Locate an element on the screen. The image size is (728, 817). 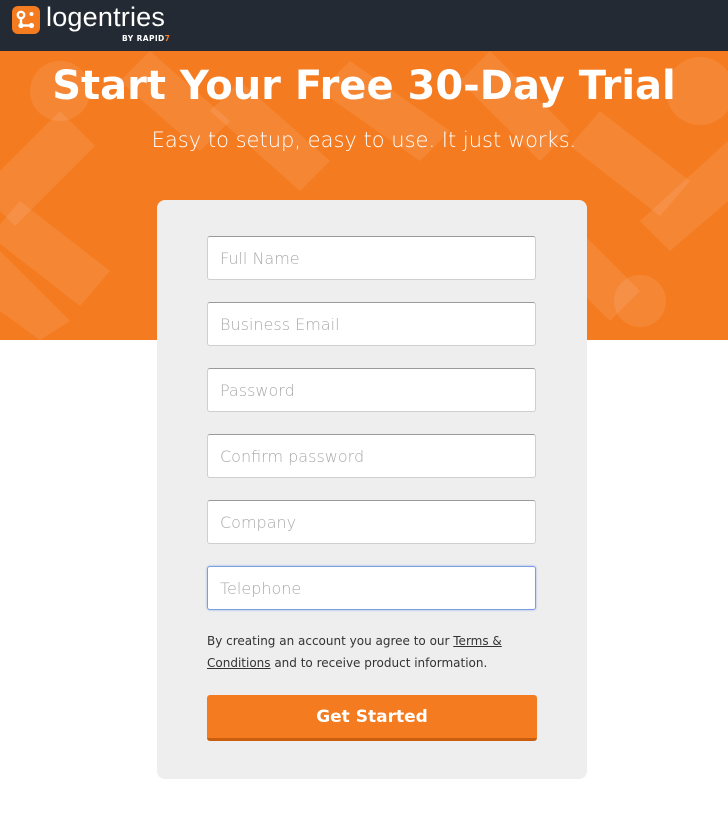
brand-byline-prefix: BY is located at coordinates (128, 38).